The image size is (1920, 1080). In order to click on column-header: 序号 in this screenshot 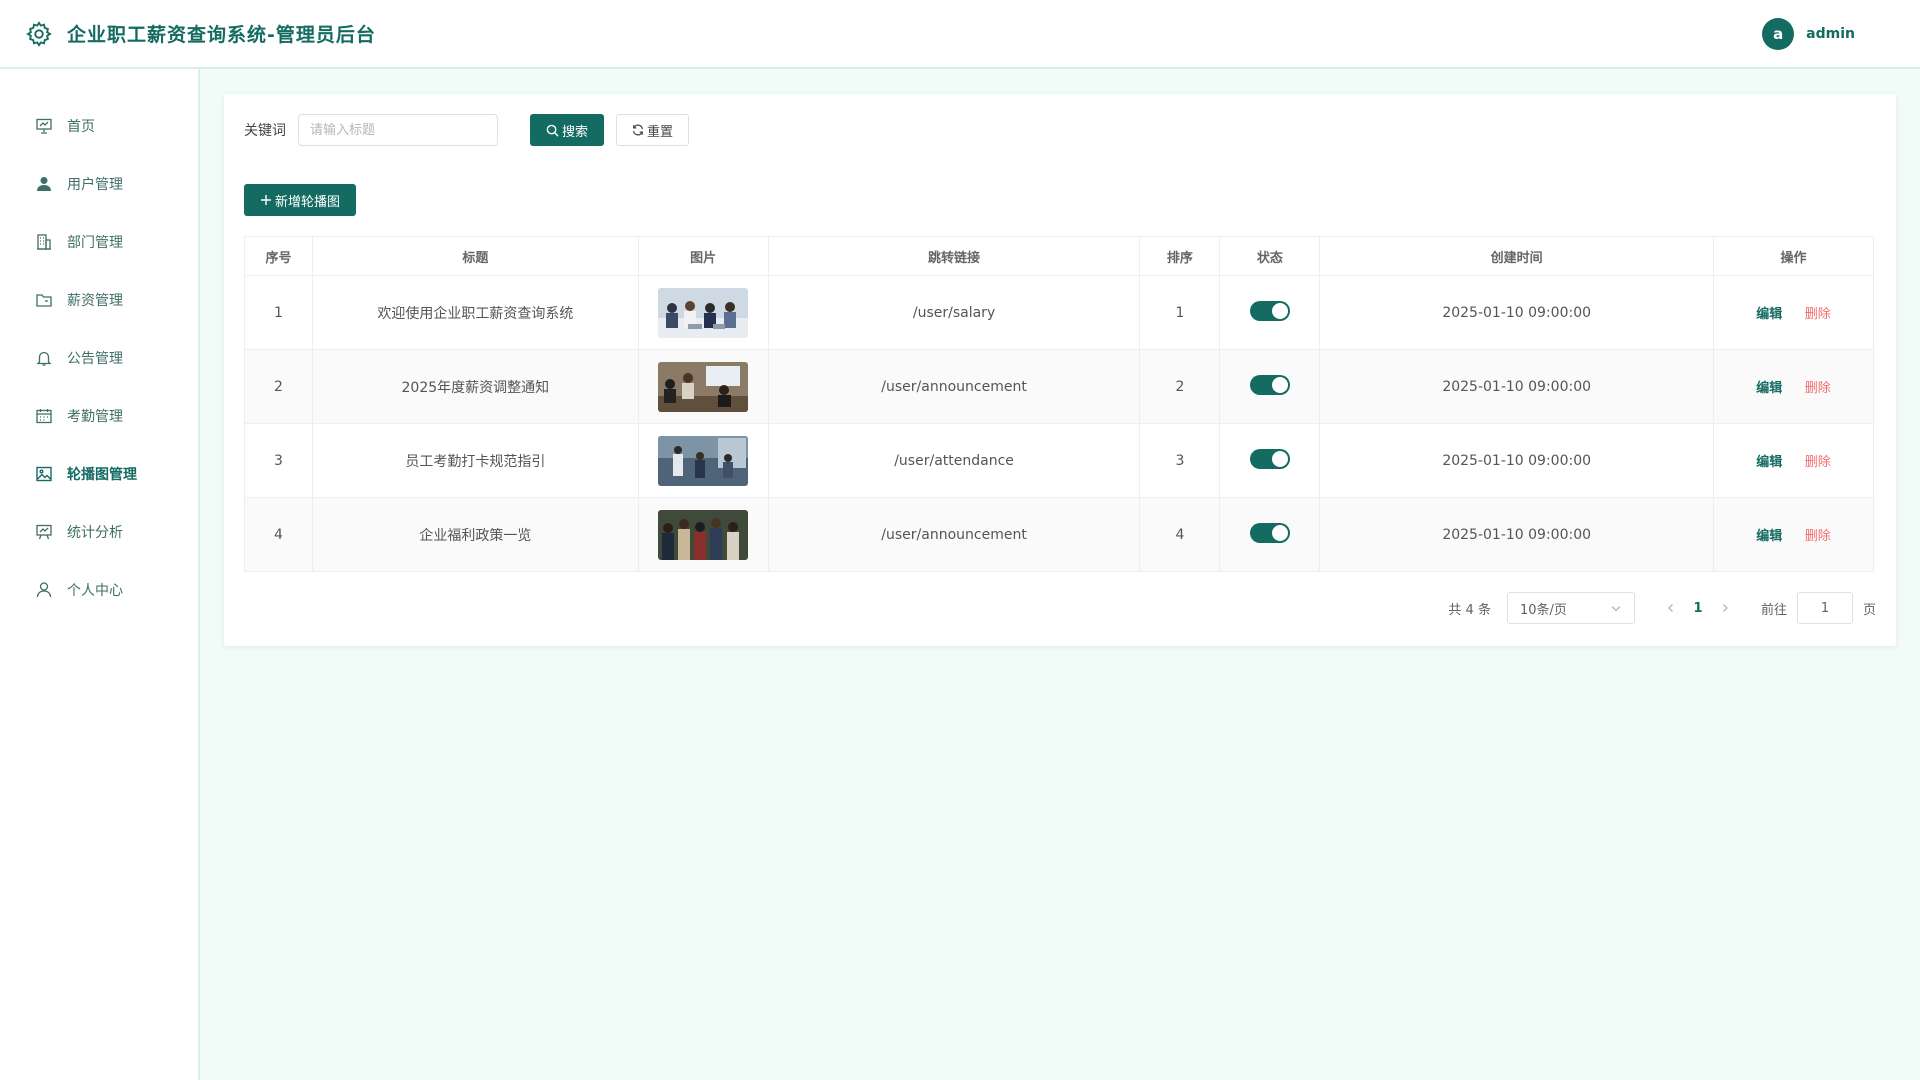, I will do `click(278, 256)`.